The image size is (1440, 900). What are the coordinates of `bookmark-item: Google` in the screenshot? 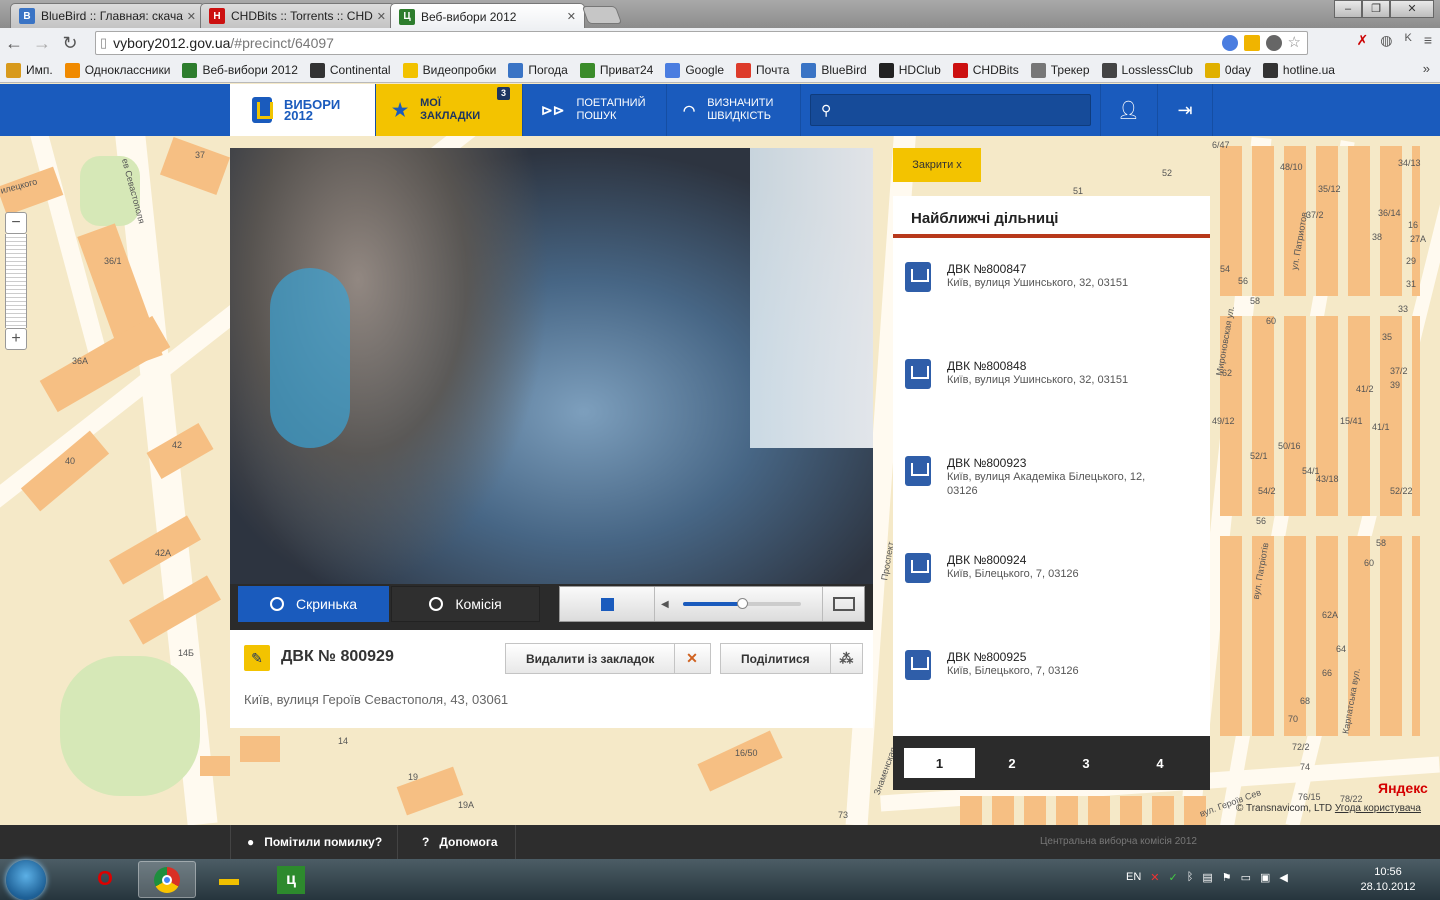 It's located at (694, 70).